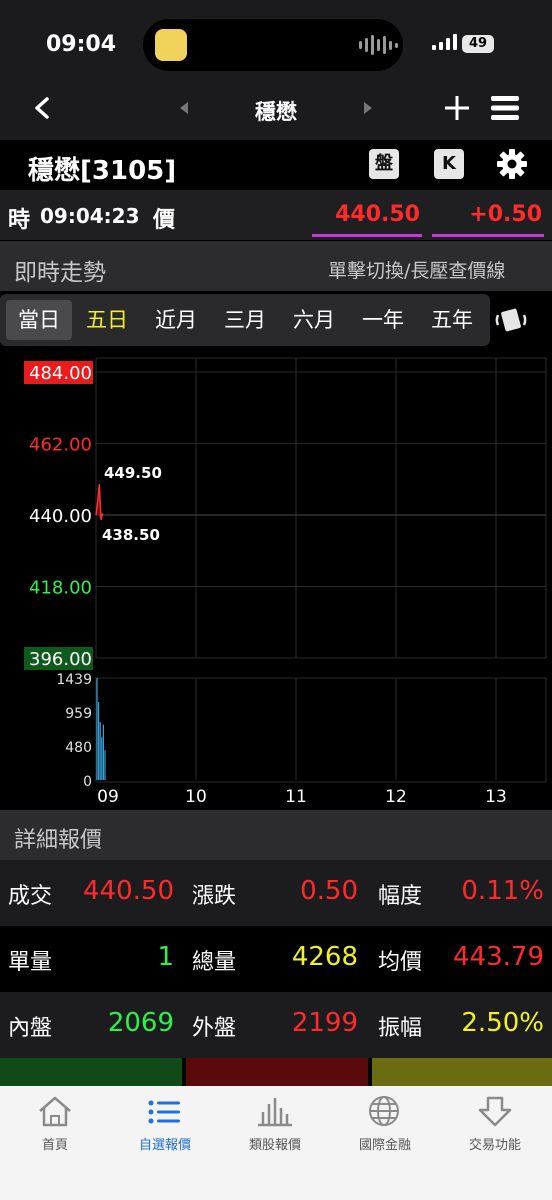 The image size is (552, 1200). What do you see at coordinates (324, 1023) in the screenshot?
I see `detail-value: 2199` at bounding box center [324, 1023].